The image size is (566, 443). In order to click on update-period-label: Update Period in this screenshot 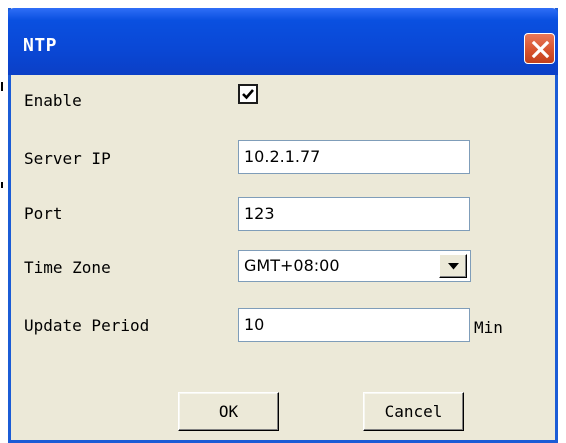, I will do `click(87, 325)`.